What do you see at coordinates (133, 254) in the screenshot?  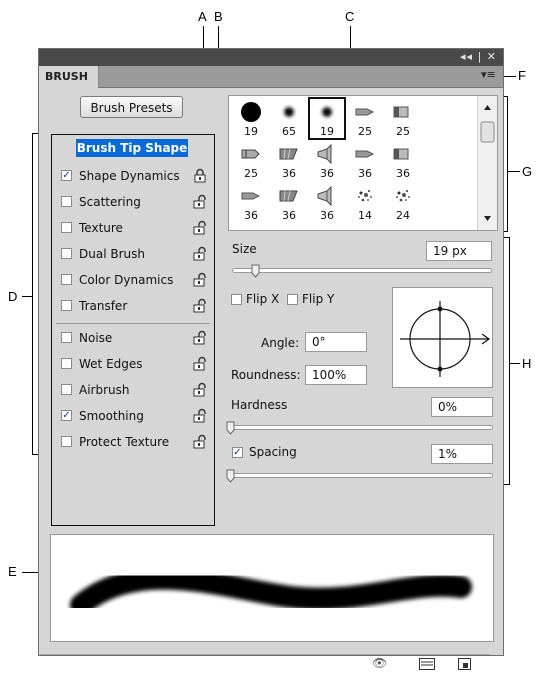 I see `brush-option-item: Dual Brush` at bounding box center [133, 254].